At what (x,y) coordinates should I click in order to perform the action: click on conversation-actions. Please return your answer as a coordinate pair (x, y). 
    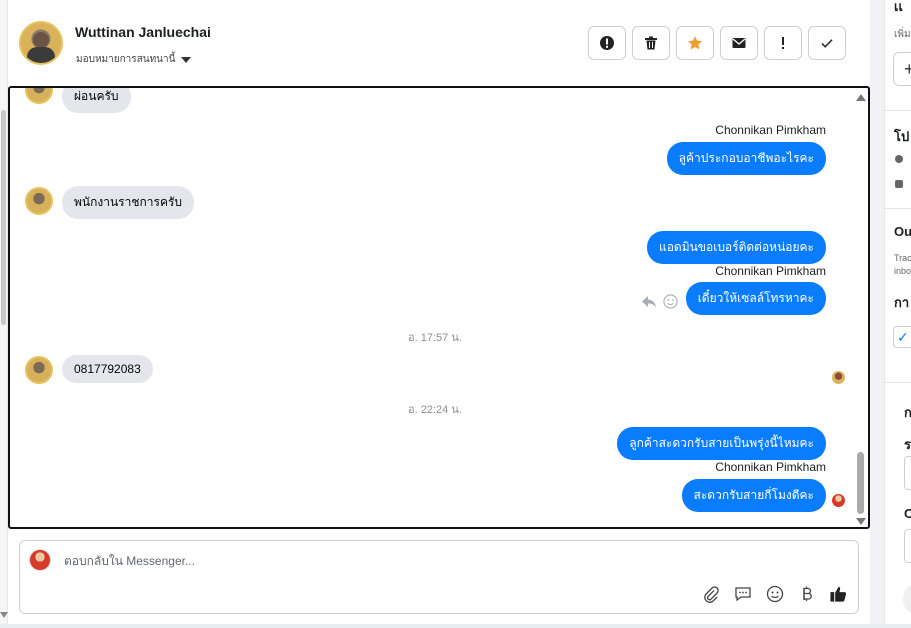
    Looking at the image, I should click on (717, 43).